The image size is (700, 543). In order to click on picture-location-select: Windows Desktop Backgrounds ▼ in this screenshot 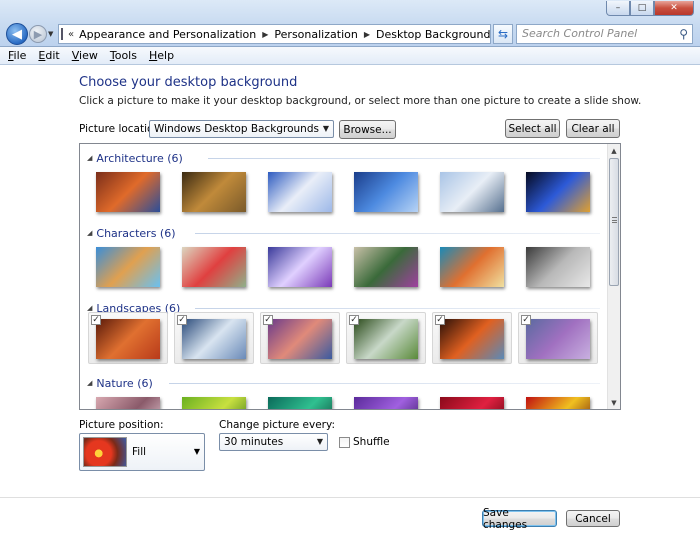, I will do `click(241, 129)`.